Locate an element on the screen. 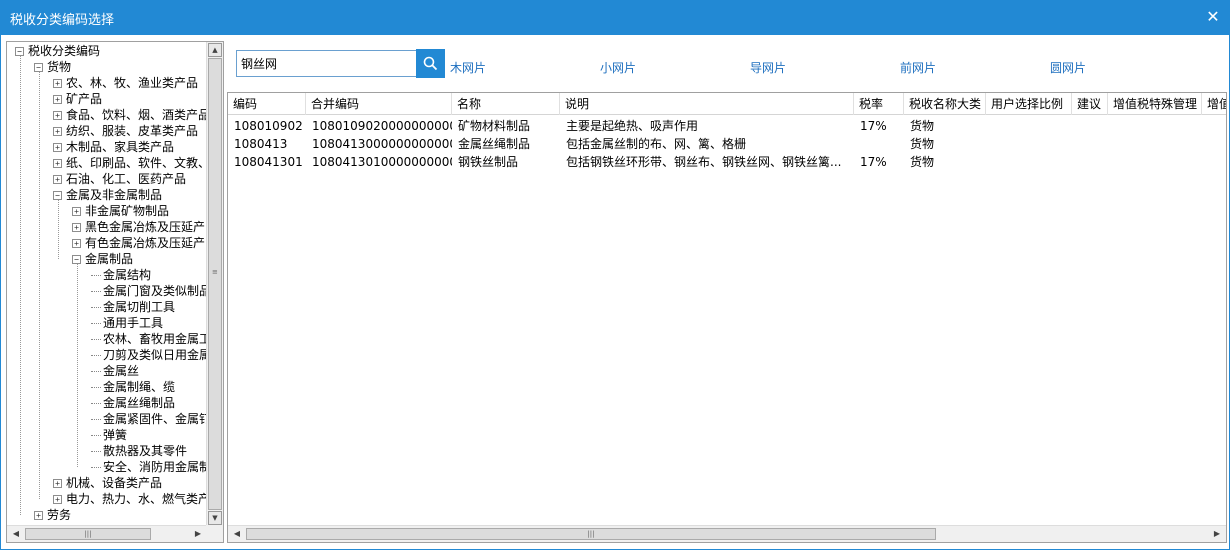  tree-node: 通用手工具 is located at coordinates (127, 323).